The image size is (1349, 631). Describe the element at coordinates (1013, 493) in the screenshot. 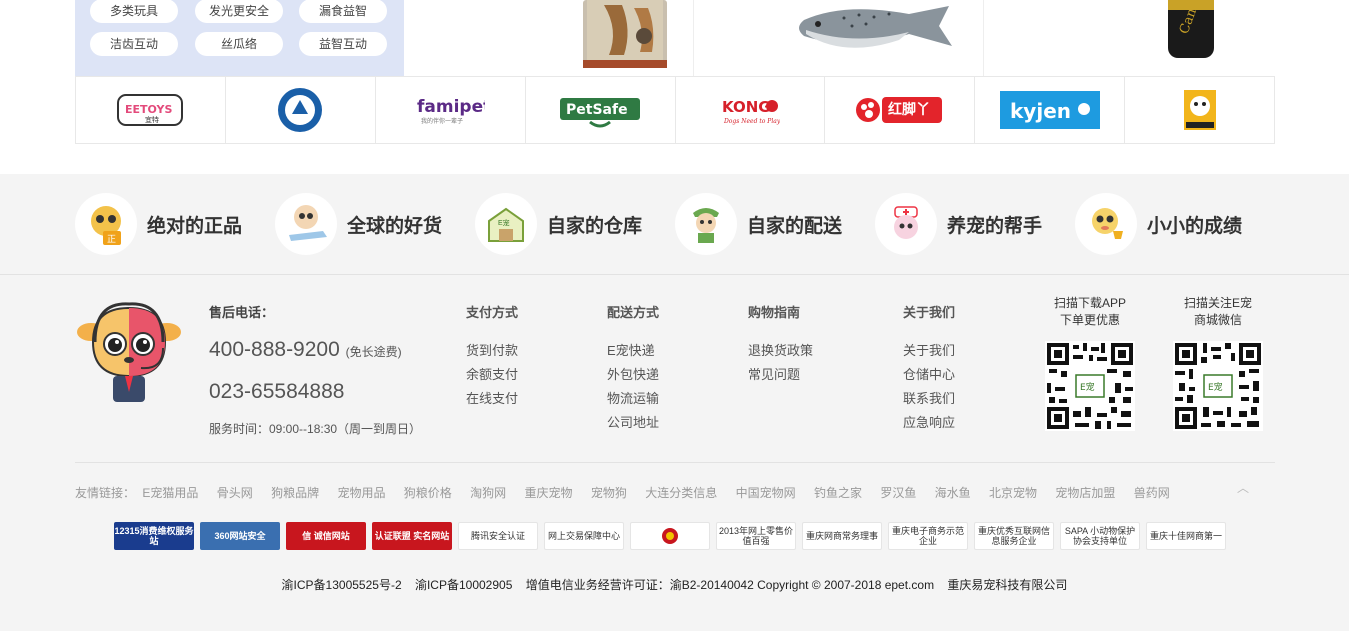

I see `friend-link: 北京宠物` at that location.